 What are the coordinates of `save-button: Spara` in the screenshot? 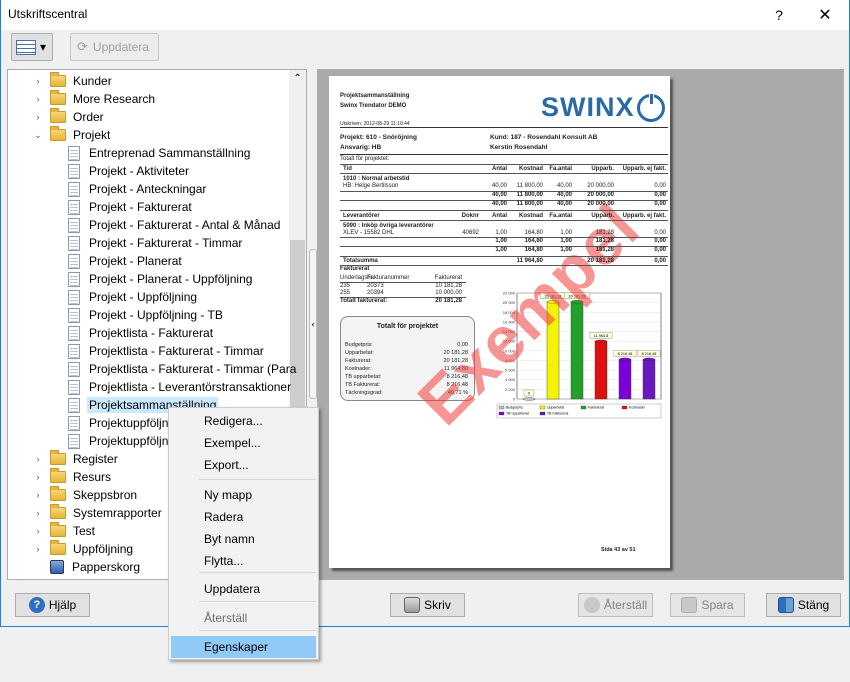 It's located at (707, 605).